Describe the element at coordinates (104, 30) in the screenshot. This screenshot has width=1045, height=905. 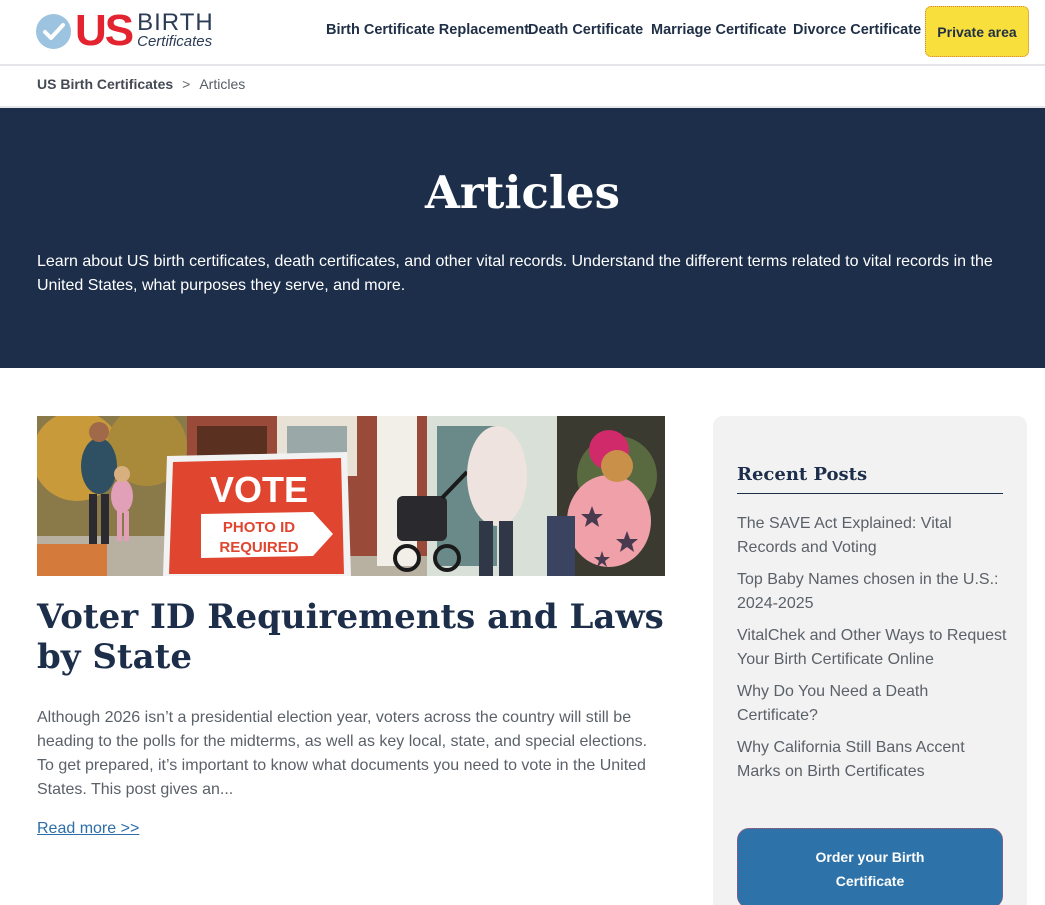
I see `logo-us-text: US` at that location.